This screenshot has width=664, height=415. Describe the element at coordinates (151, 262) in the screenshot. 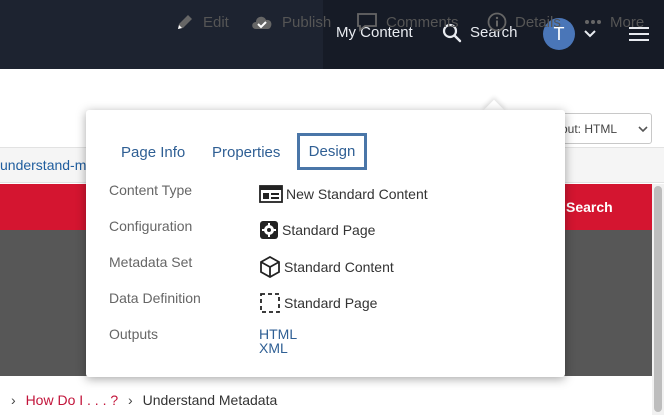

I see `metadata-set-label: Metadata Set` at that location.